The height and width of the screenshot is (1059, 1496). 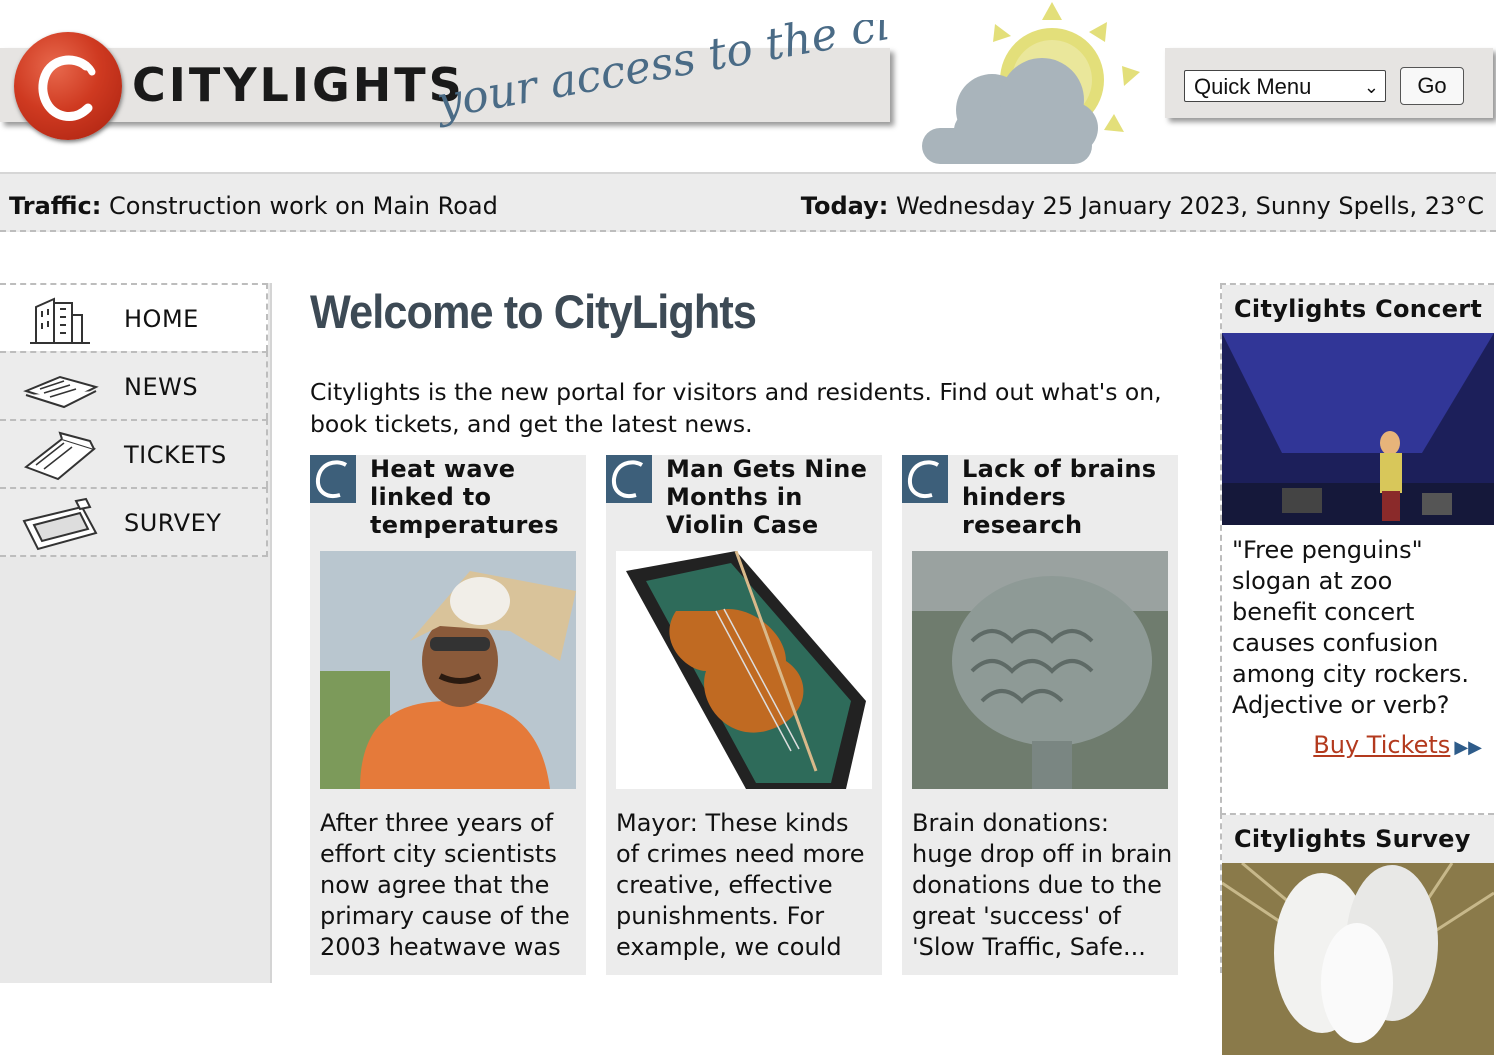 I want to click on traffic-label: Traffic:, so click(x=55, y=206).